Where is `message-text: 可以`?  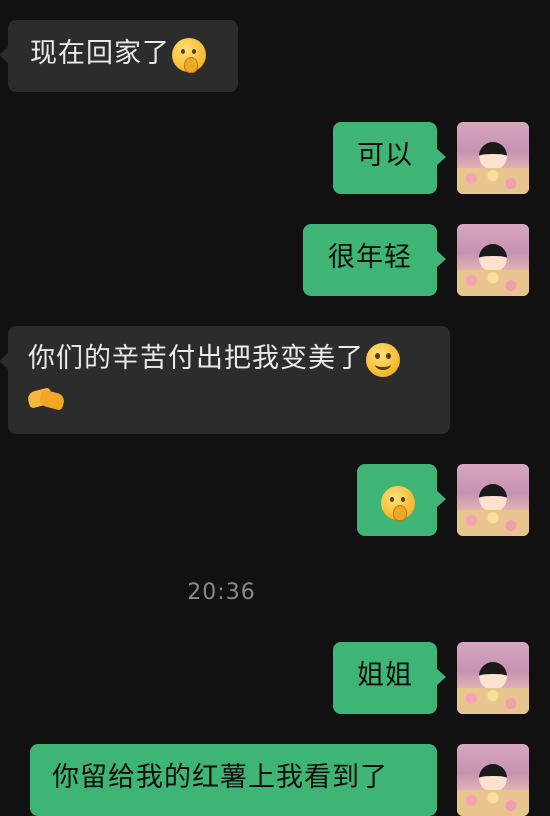
message-text: 可以 is located at coordinates (385, 155).